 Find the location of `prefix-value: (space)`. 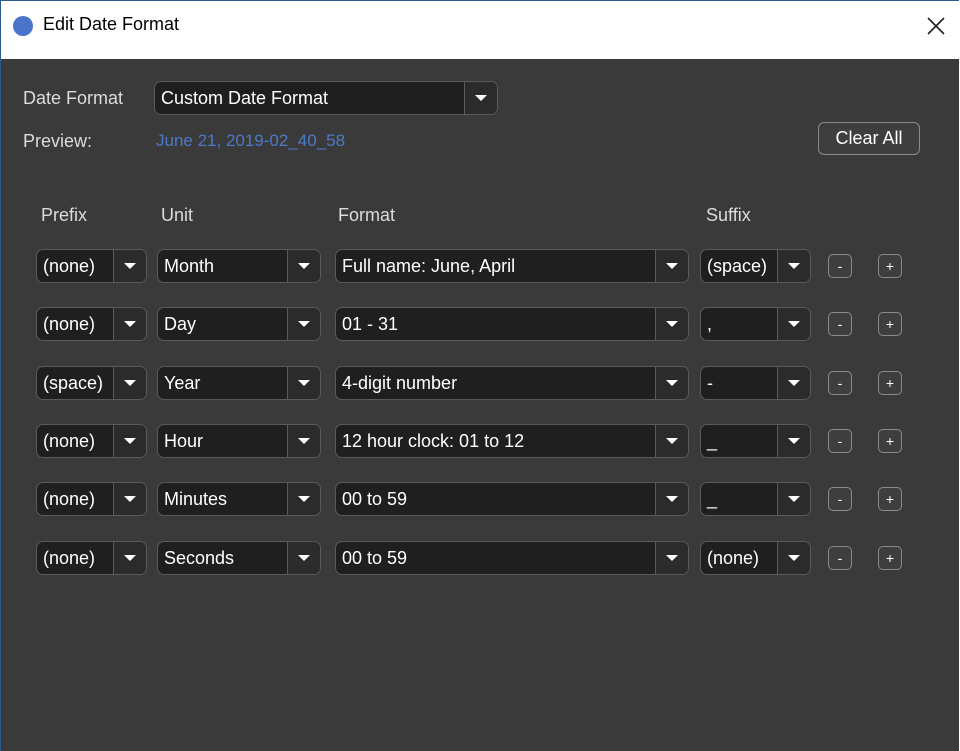

prefix-value: (space) is located at coordinates (73, 383).